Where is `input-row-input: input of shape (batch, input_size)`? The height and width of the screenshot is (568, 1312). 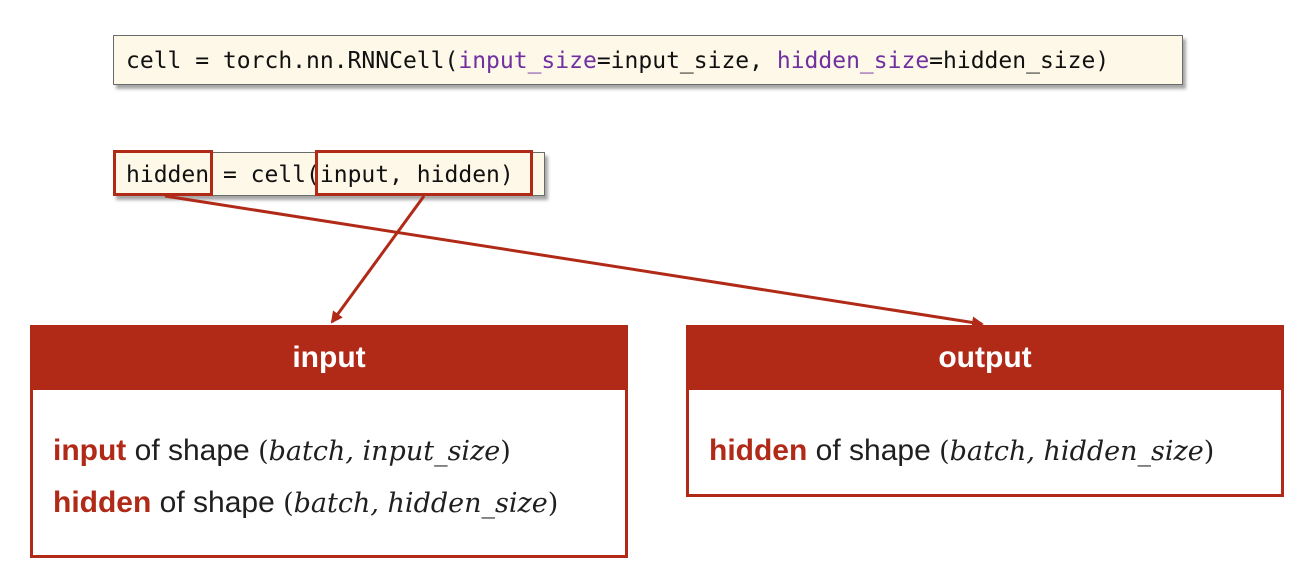 input-row-input: input of shape (batch, input_size) is located at coordinates (329, 451).